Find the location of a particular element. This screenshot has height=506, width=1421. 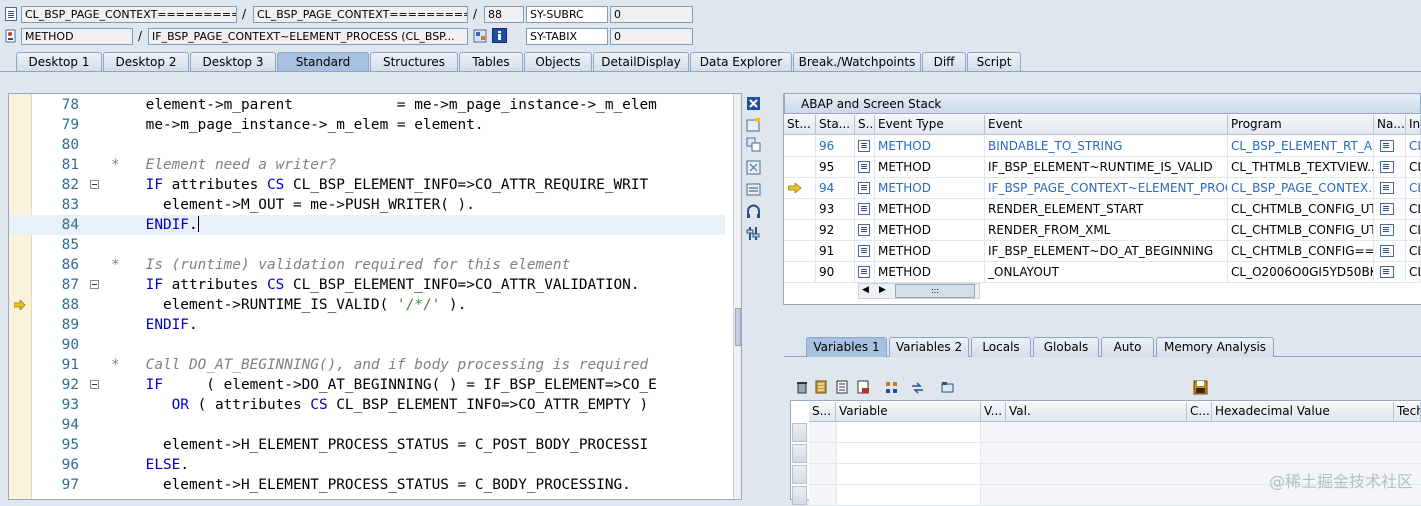

tab-desktop-1: Desktop 1 is located at coordinates (59, 61).